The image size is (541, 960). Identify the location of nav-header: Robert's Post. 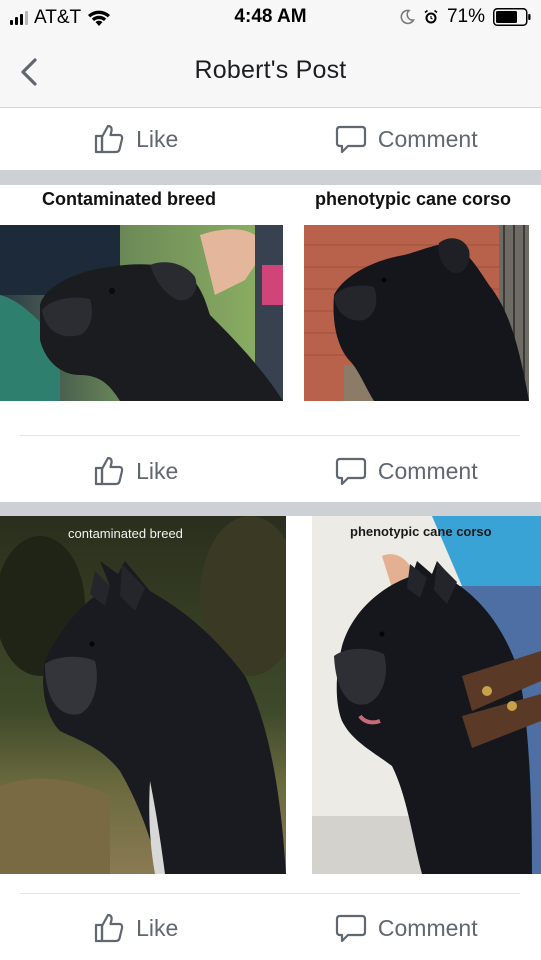
(270, 72).